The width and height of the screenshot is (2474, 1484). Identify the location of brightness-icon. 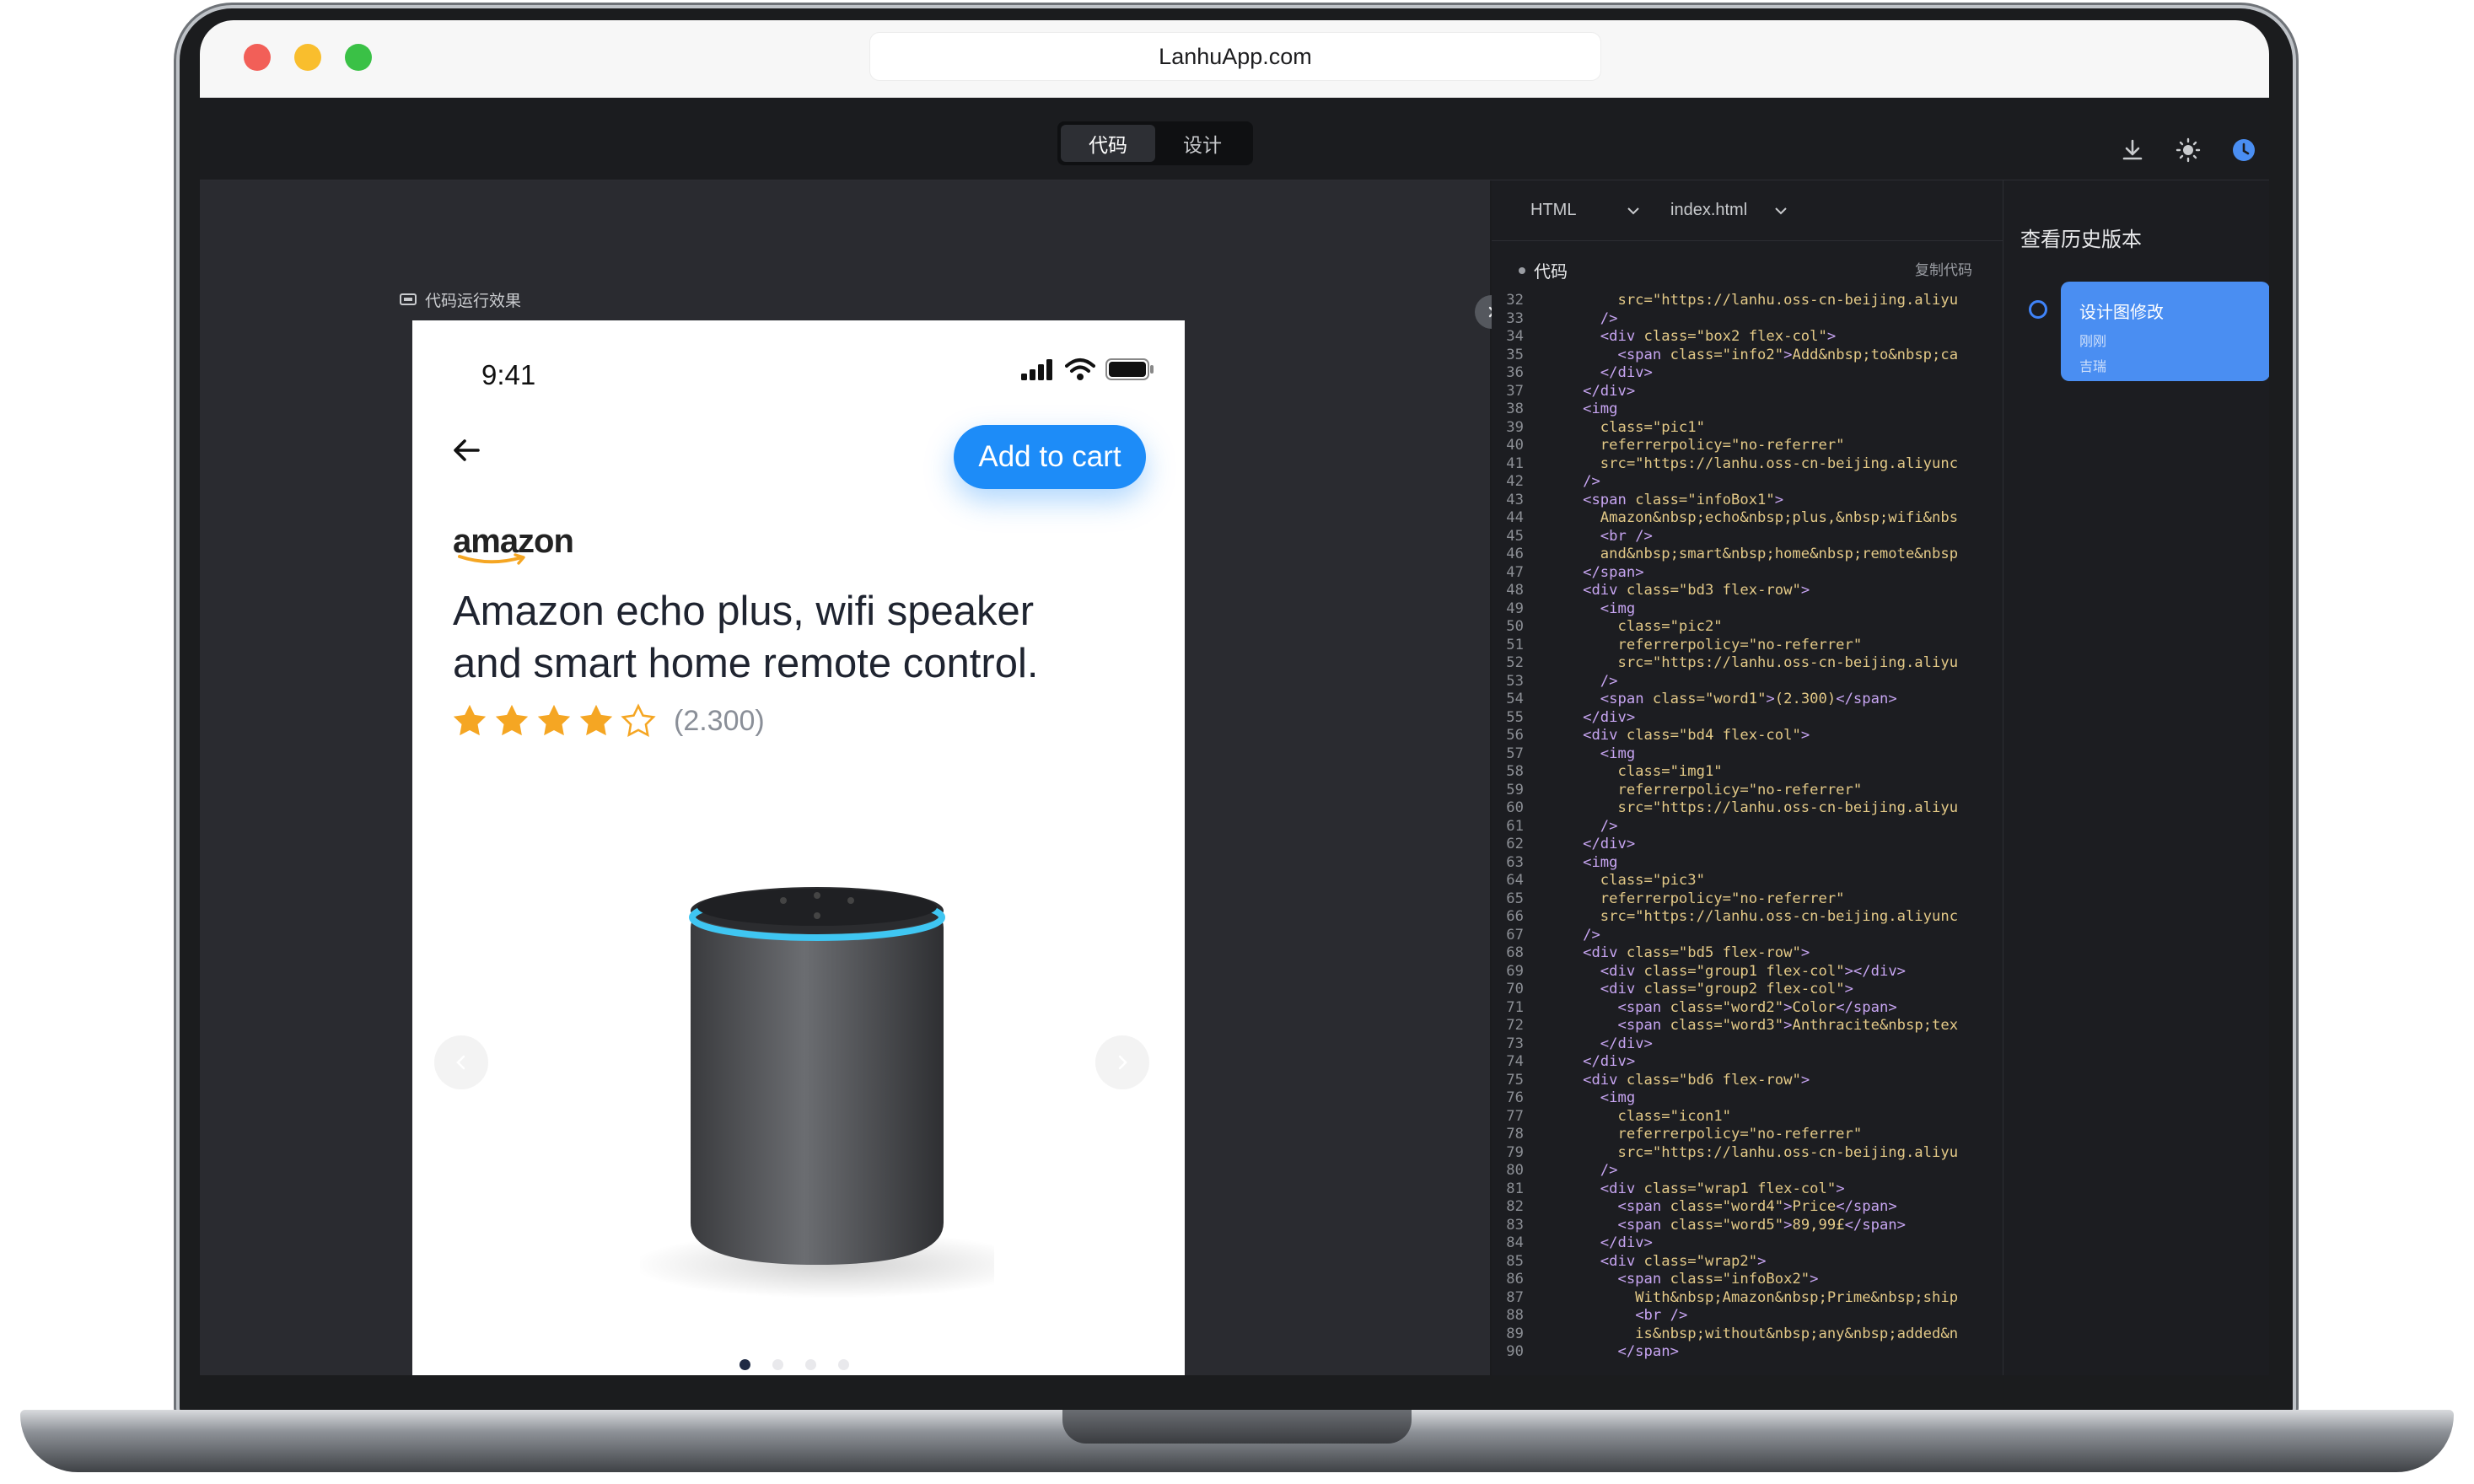
(2189, 150).